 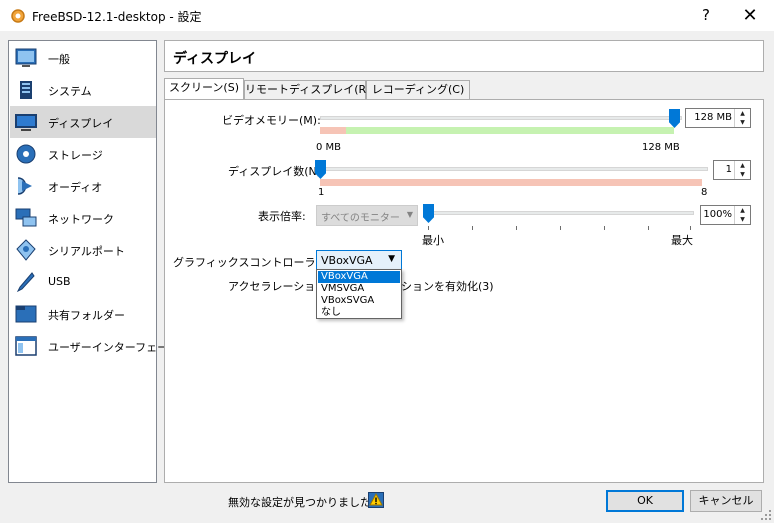 What do you see at coordinates (26, 314) in the screenshot?
I see `shared-folder-icon` at bounding box center [26, 314].